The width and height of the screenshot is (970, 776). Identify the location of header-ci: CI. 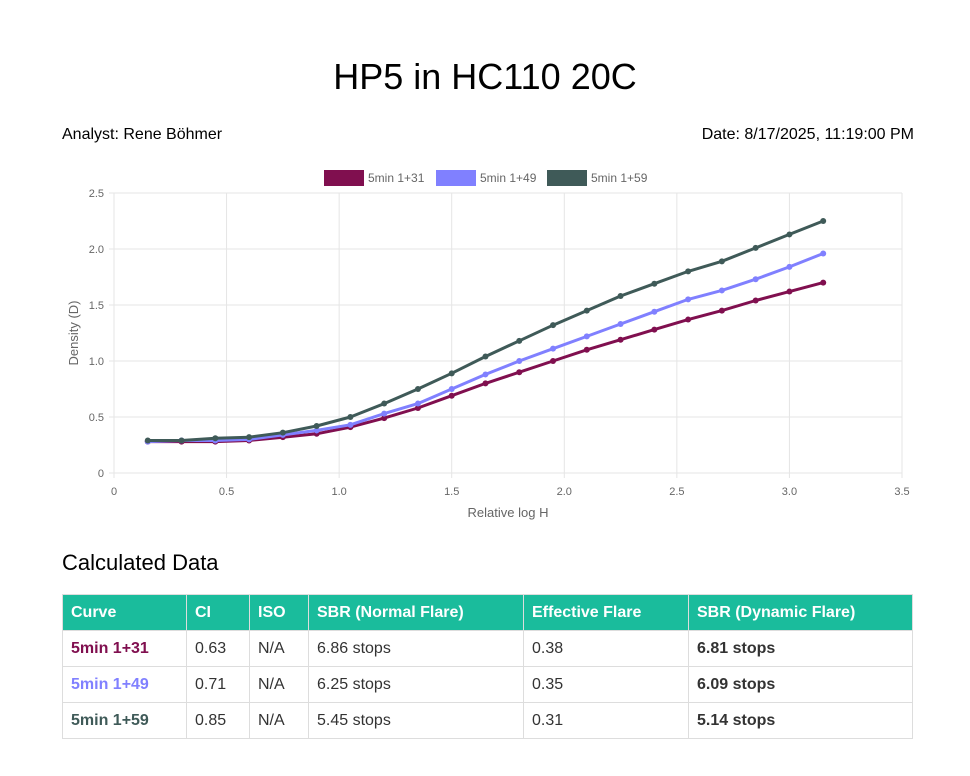
(218, 612).